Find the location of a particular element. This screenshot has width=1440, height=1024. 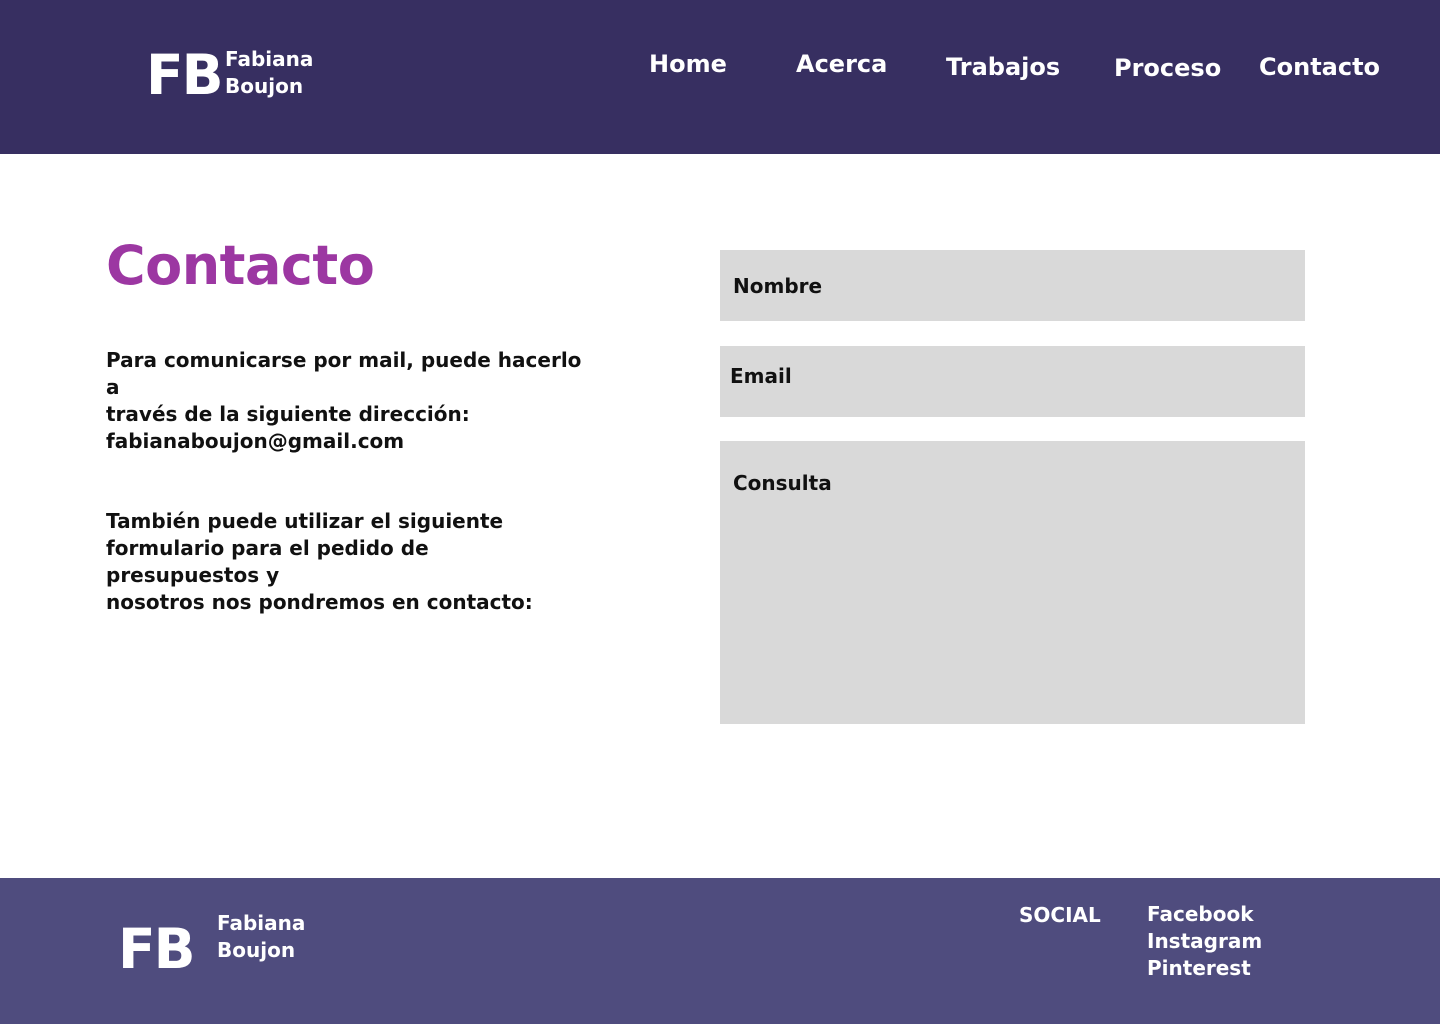

social-link-instagram: Instagram is located at coordinates (1204, 941).